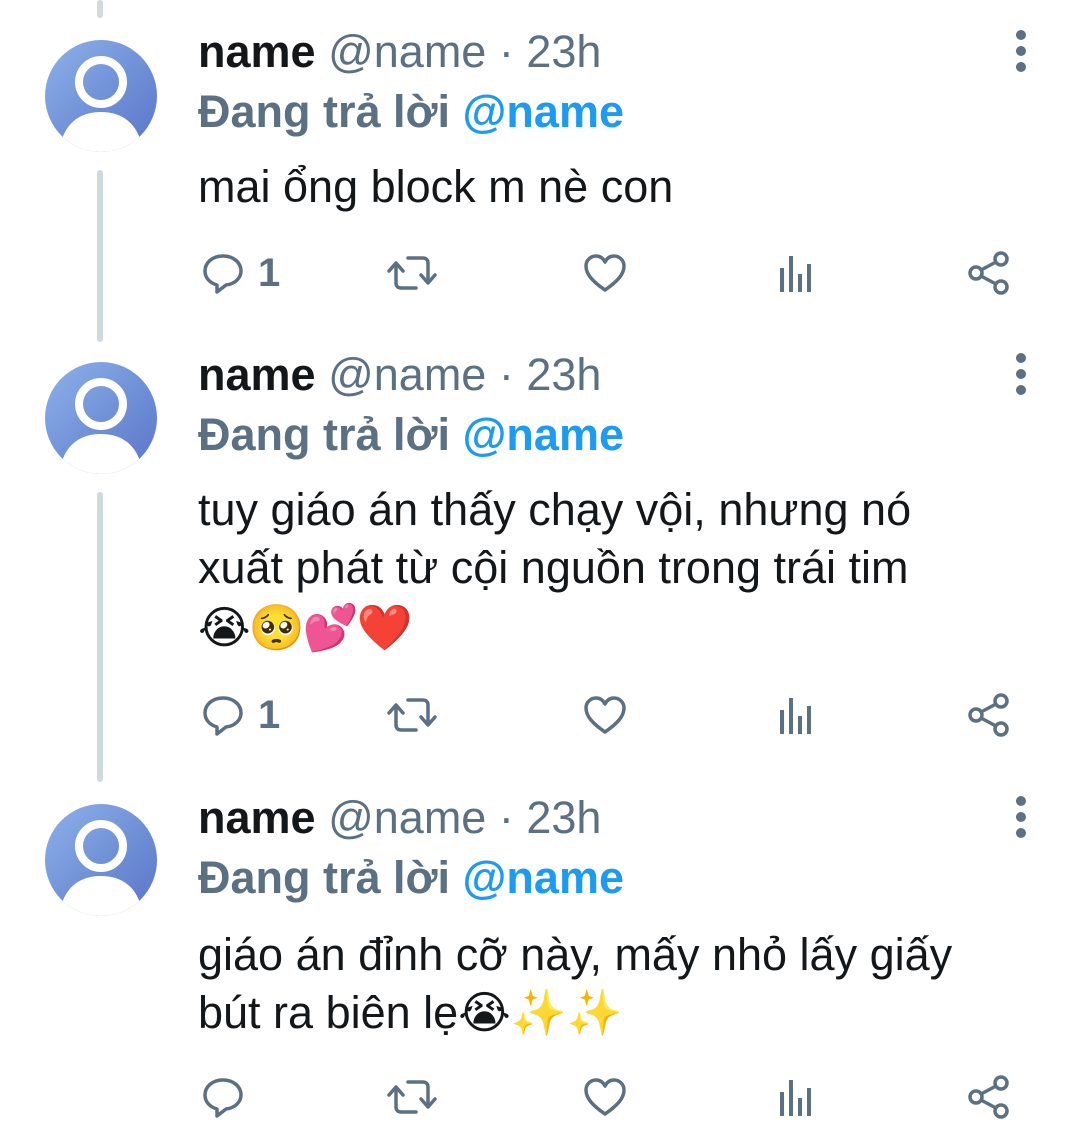 Image resolution: width=1080 pixels, height=1138 pixels. Describe the element at coordinates (305, 627) in the screenshot. I see `tweet-emoji-line: 😭🥺💕❤️` at that location.